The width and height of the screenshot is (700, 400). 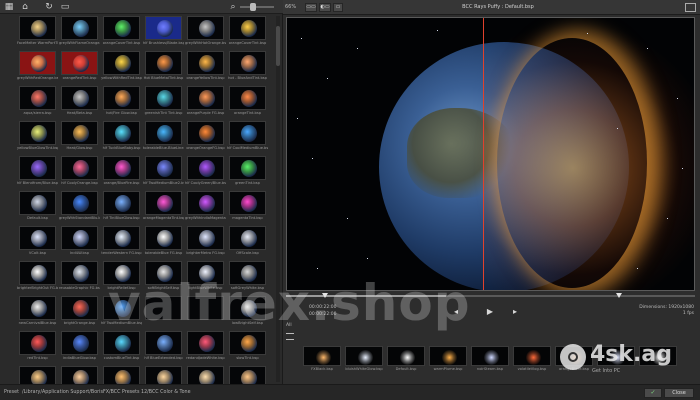 What do you see at coordinates (49, 7) in the screenshot?
I see `refresh-icon: ↻` at bounding box center [49, 7].